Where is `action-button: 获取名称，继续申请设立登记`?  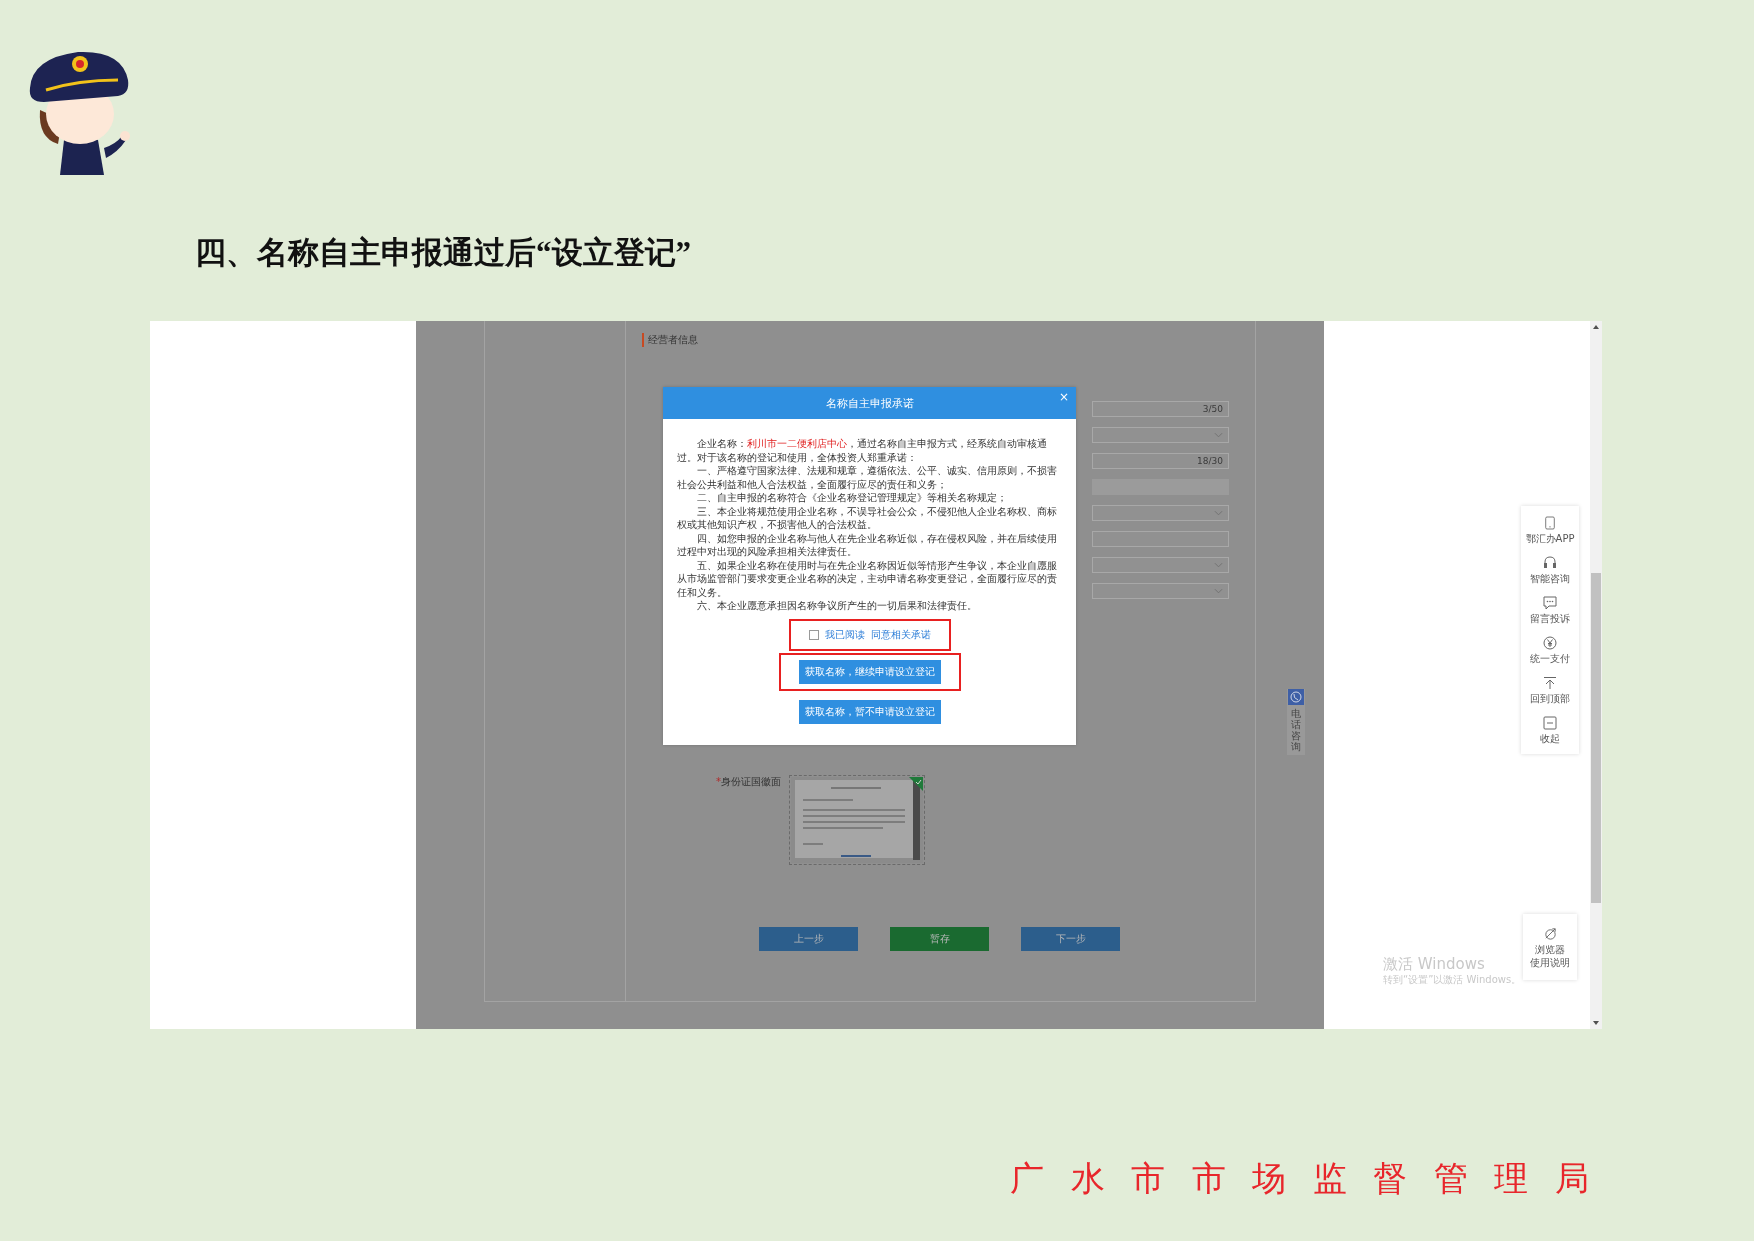
action-button: 获取名称，继续申请设立登记 is located at coordinates (869, 671).